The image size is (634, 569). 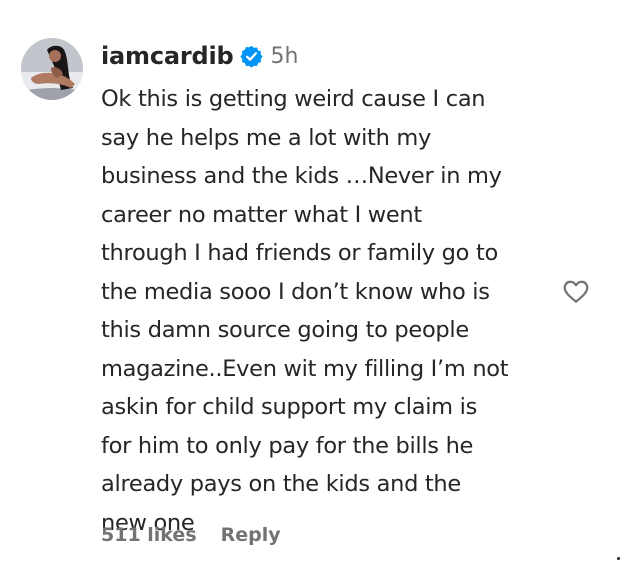 What do you see at coordinates (251, 535) in the screenshot?
I see `reply-button: Reply` at bounding box center [251, 535].